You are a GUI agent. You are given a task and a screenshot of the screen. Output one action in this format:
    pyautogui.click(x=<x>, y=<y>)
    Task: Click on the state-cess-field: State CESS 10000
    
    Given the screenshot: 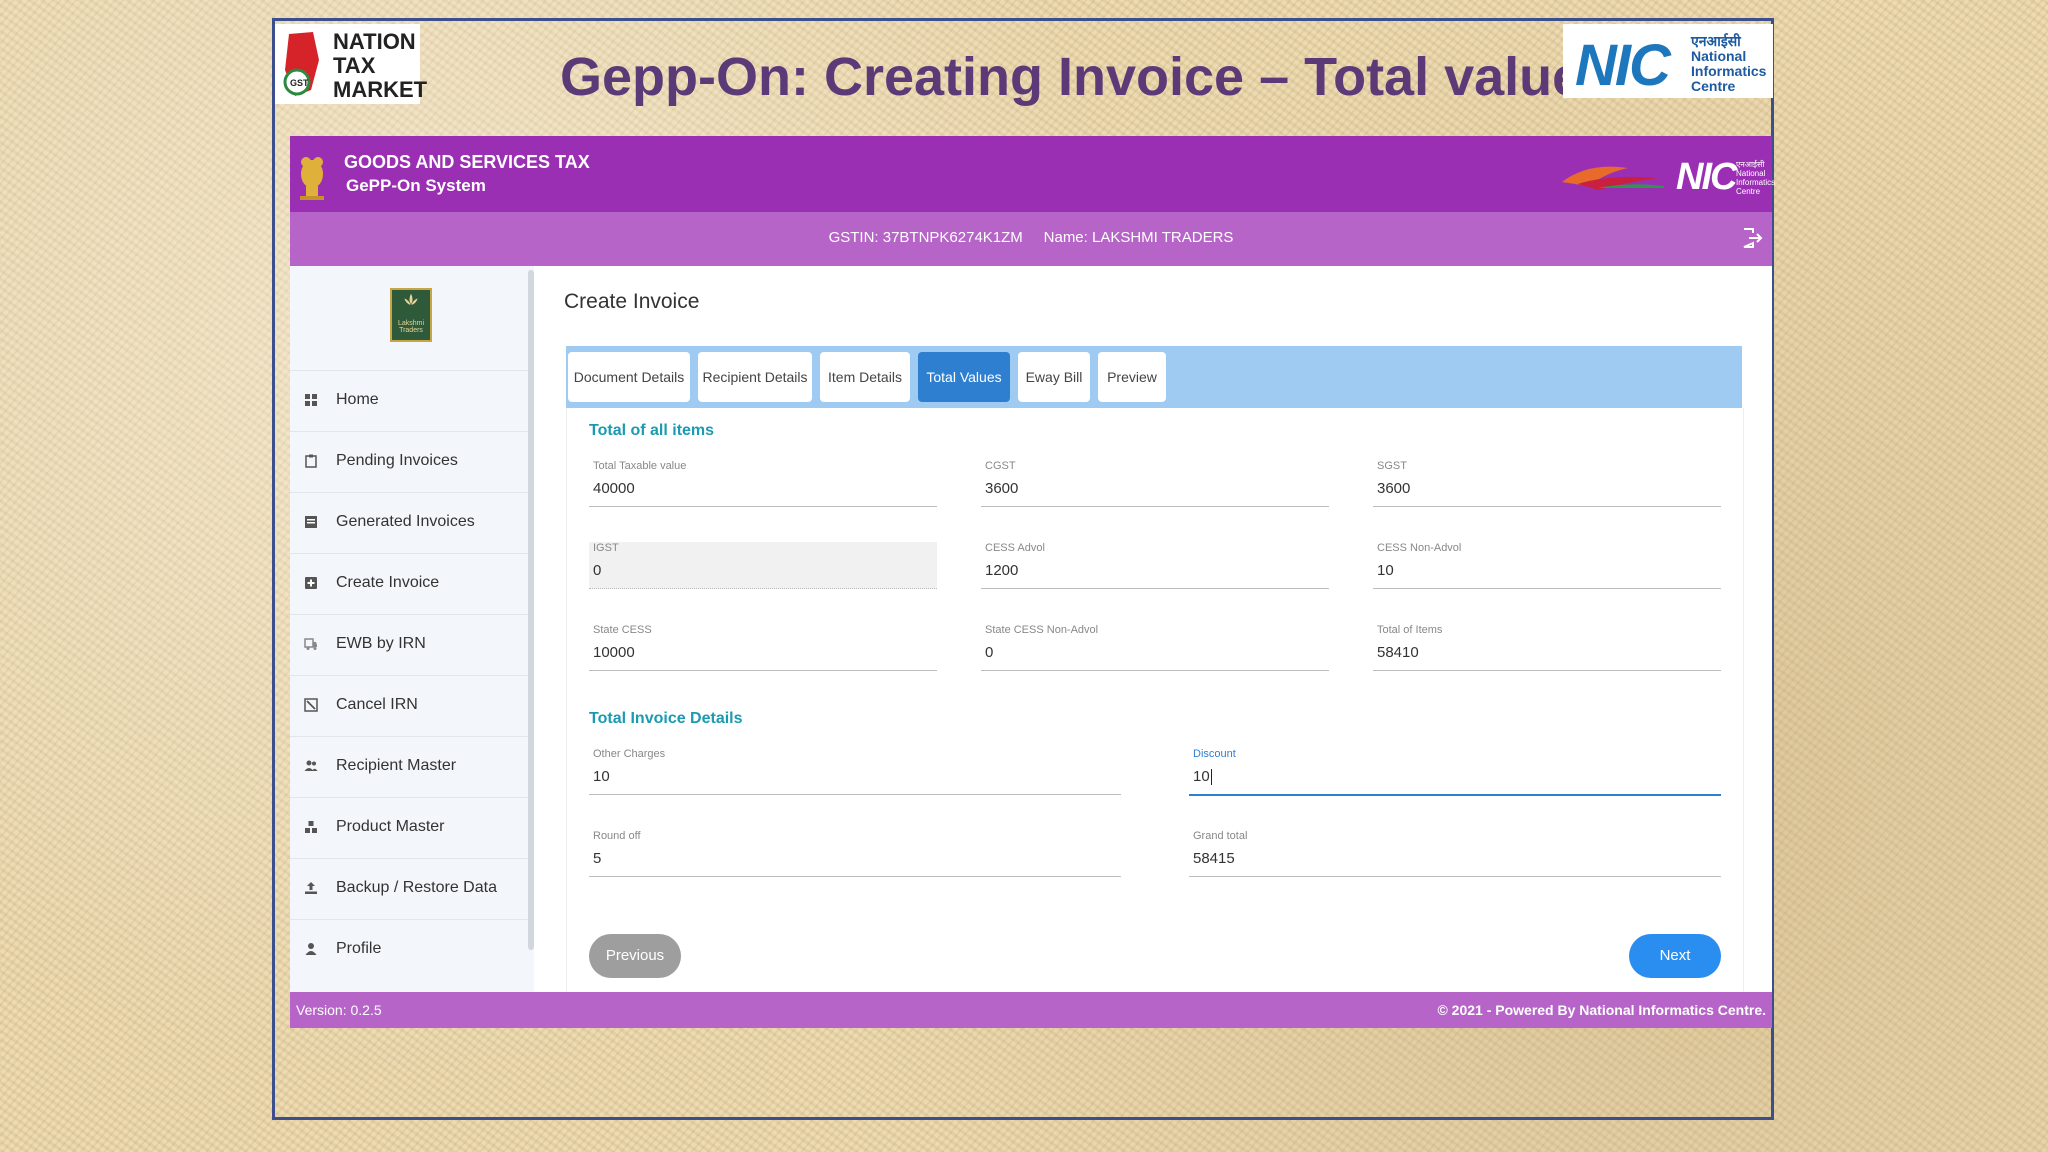 What is the action you would take?
    pyautogui.click(x=763, y=647)
    